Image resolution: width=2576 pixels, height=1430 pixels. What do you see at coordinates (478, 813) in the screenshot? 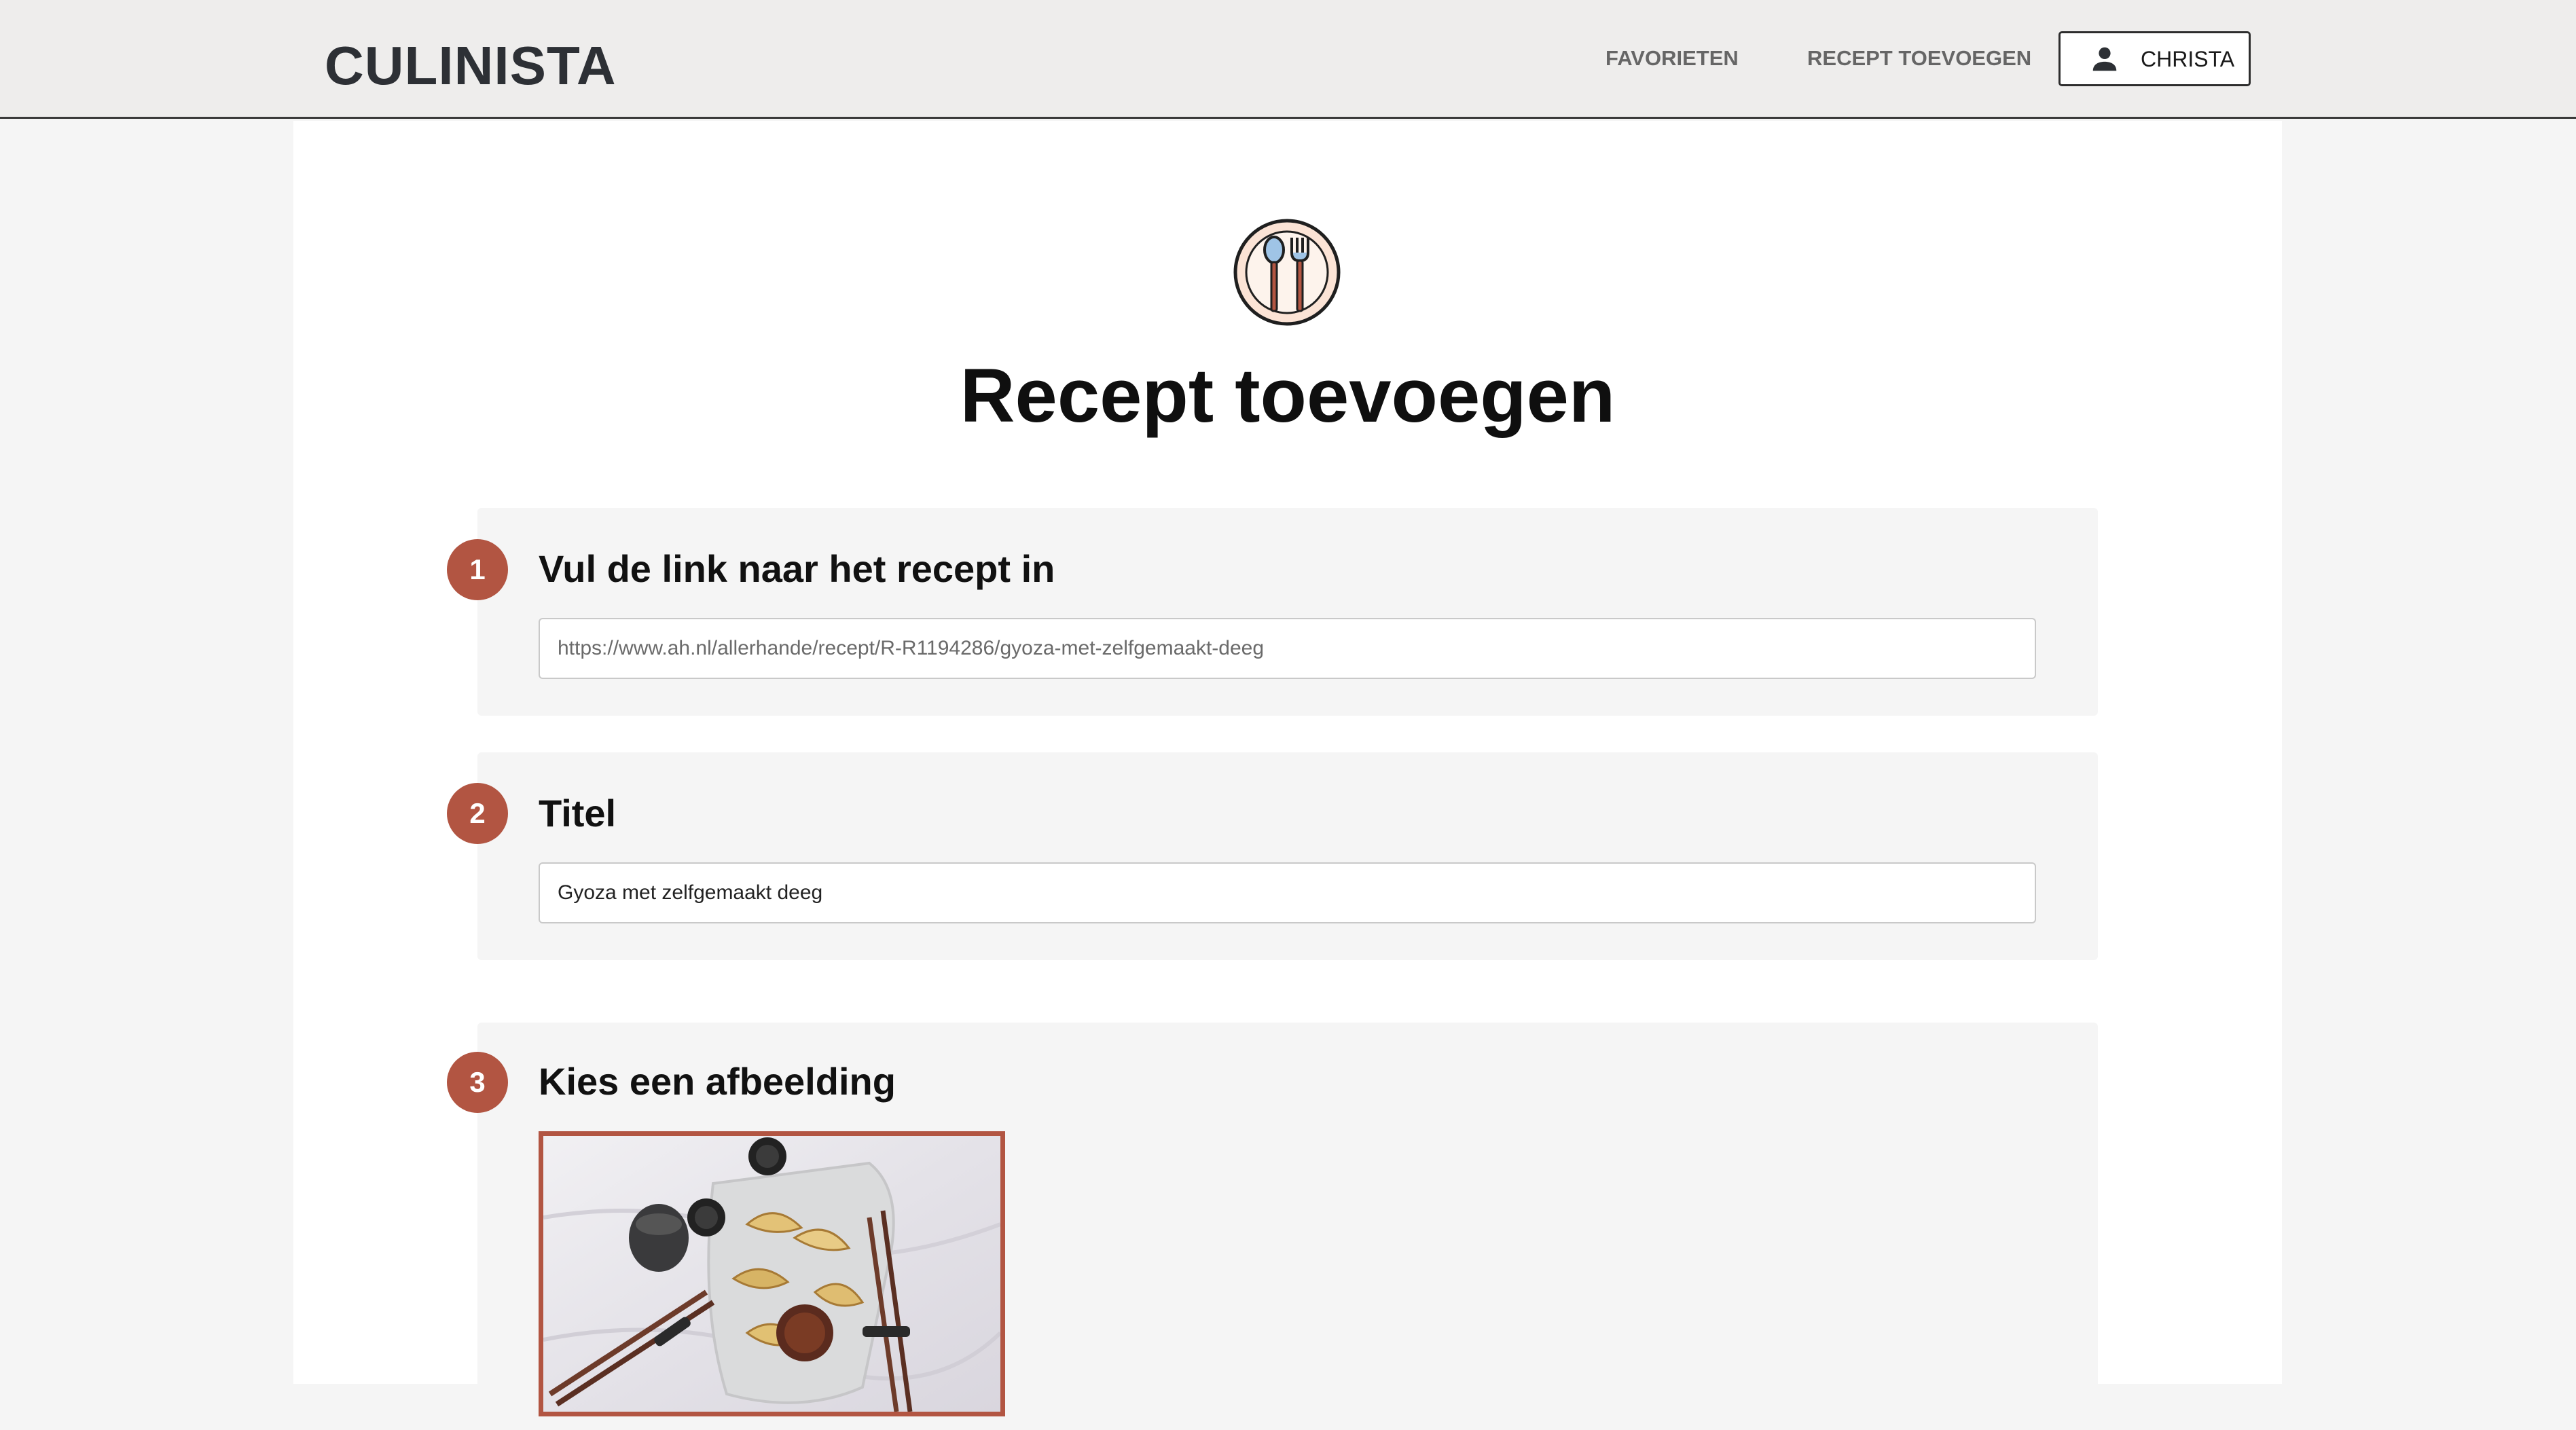
I see `step-number-badge: 2` at bounding box center [478, 813].